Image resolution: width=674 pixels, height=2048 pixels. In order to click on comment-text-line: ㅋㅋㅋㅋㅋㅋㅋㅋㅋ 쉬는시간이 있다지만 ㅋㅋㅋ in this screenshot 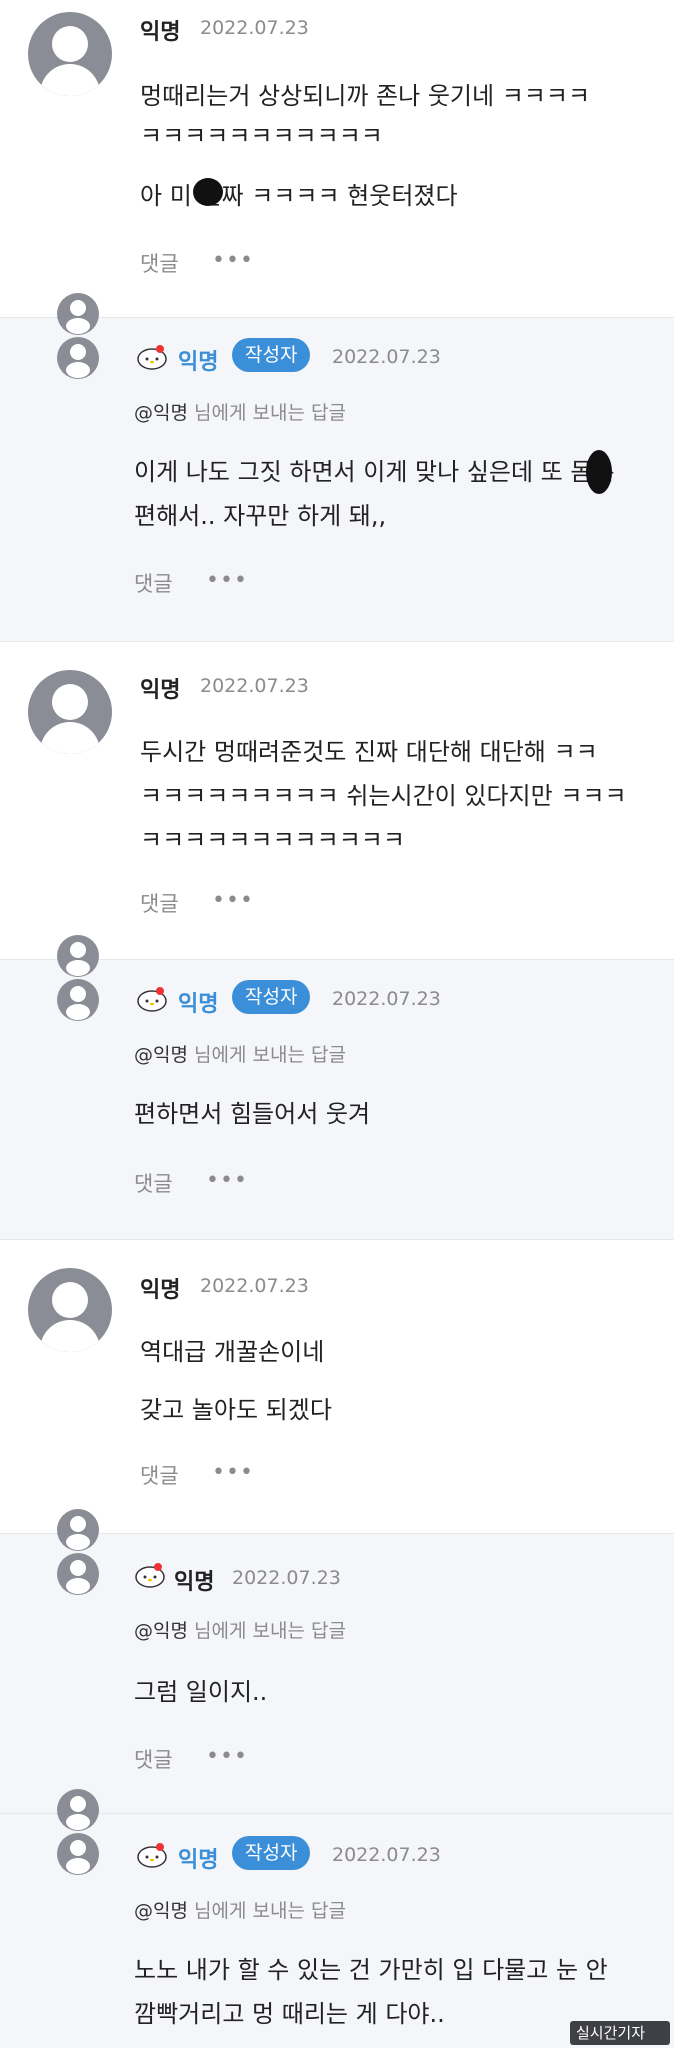, I will do `click(383, 796)`.